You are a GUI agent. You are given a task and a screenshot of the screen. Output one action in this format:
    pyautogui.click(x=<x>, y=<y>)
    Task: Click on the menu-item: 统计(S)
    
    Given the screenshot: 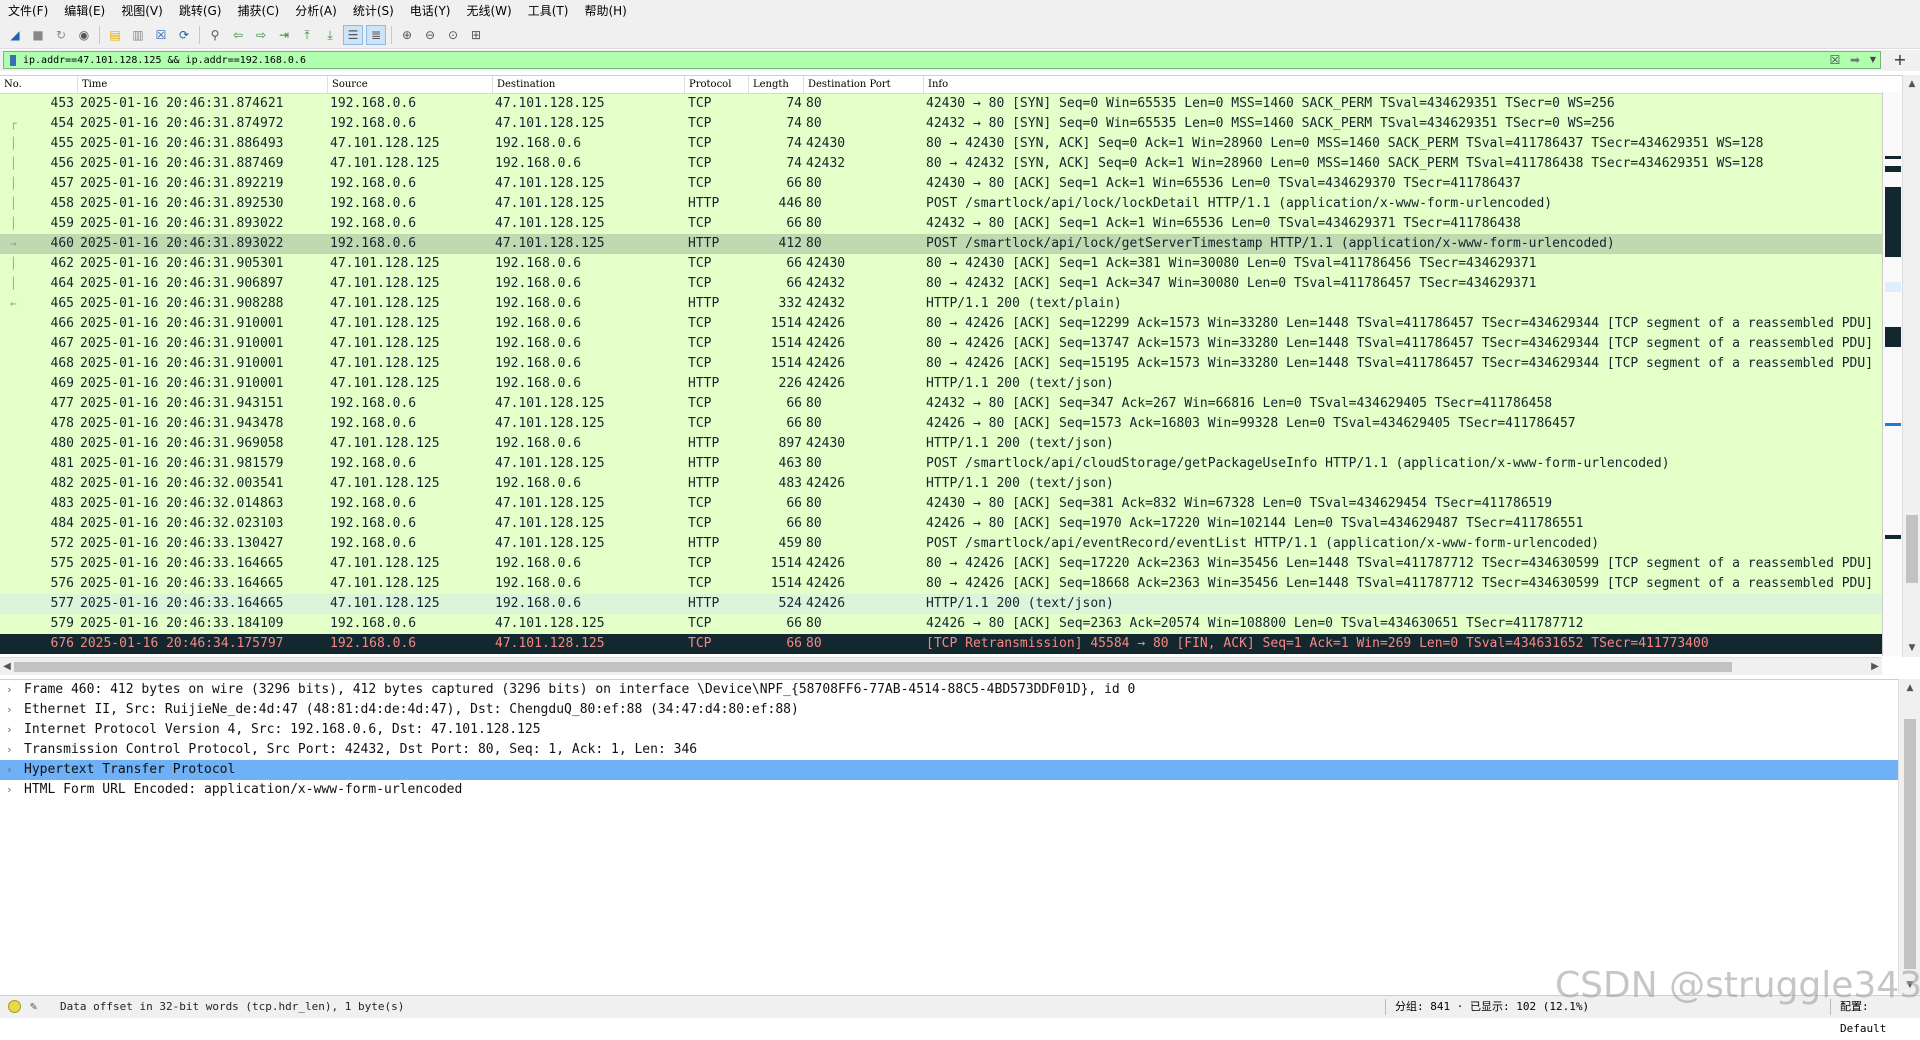 What is the action you would take?
    pyautogui.click(x=373, y=11)
    